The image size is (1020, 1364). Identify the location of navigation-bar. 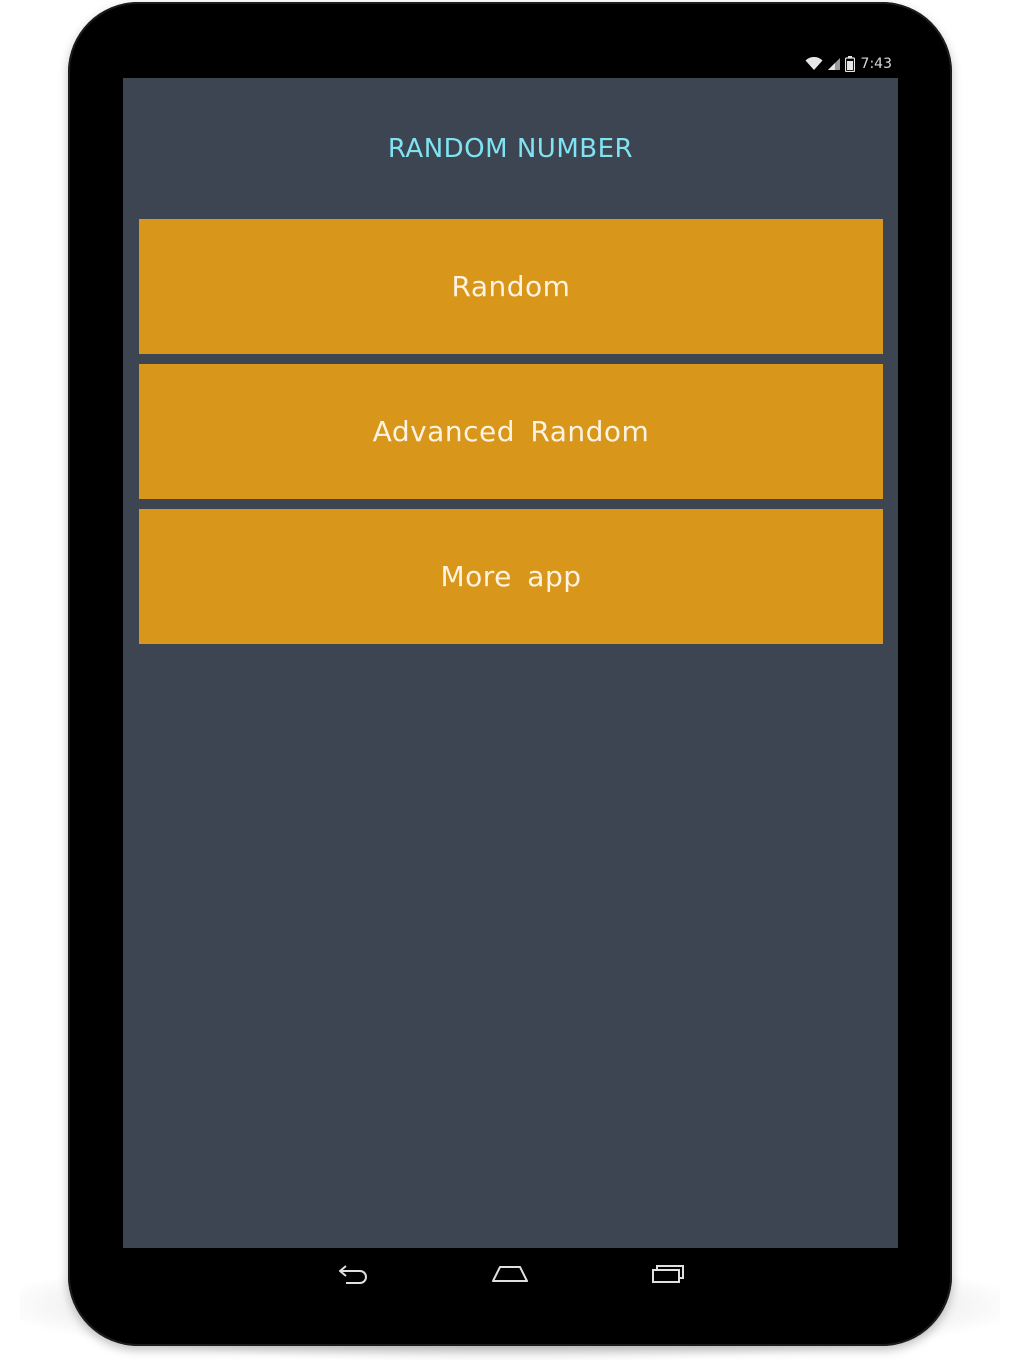
(510, 1272).